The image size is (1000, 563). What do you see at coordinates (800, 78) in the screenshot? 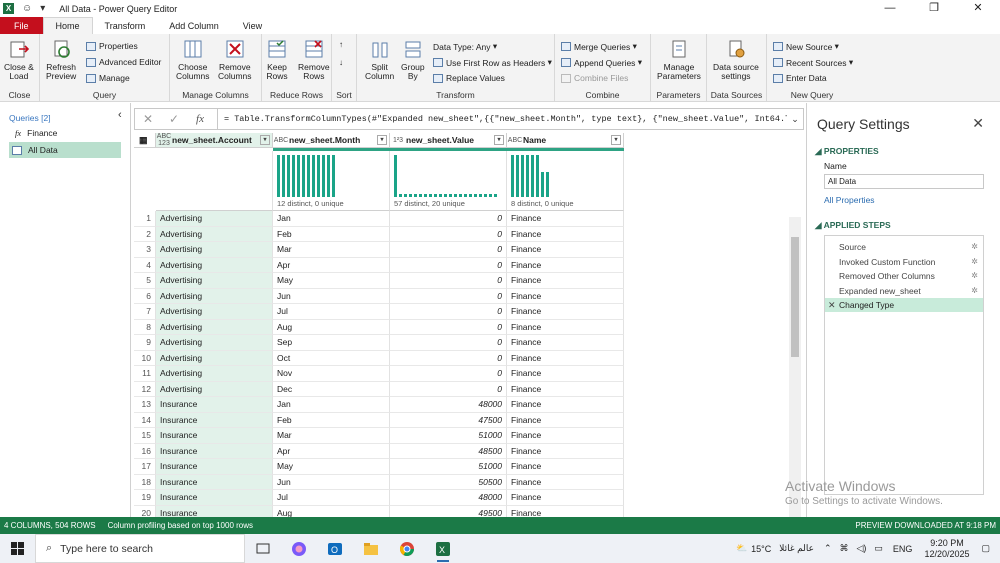
I see `enter-data-button: Enter Data` at bounding box center [800, 78].